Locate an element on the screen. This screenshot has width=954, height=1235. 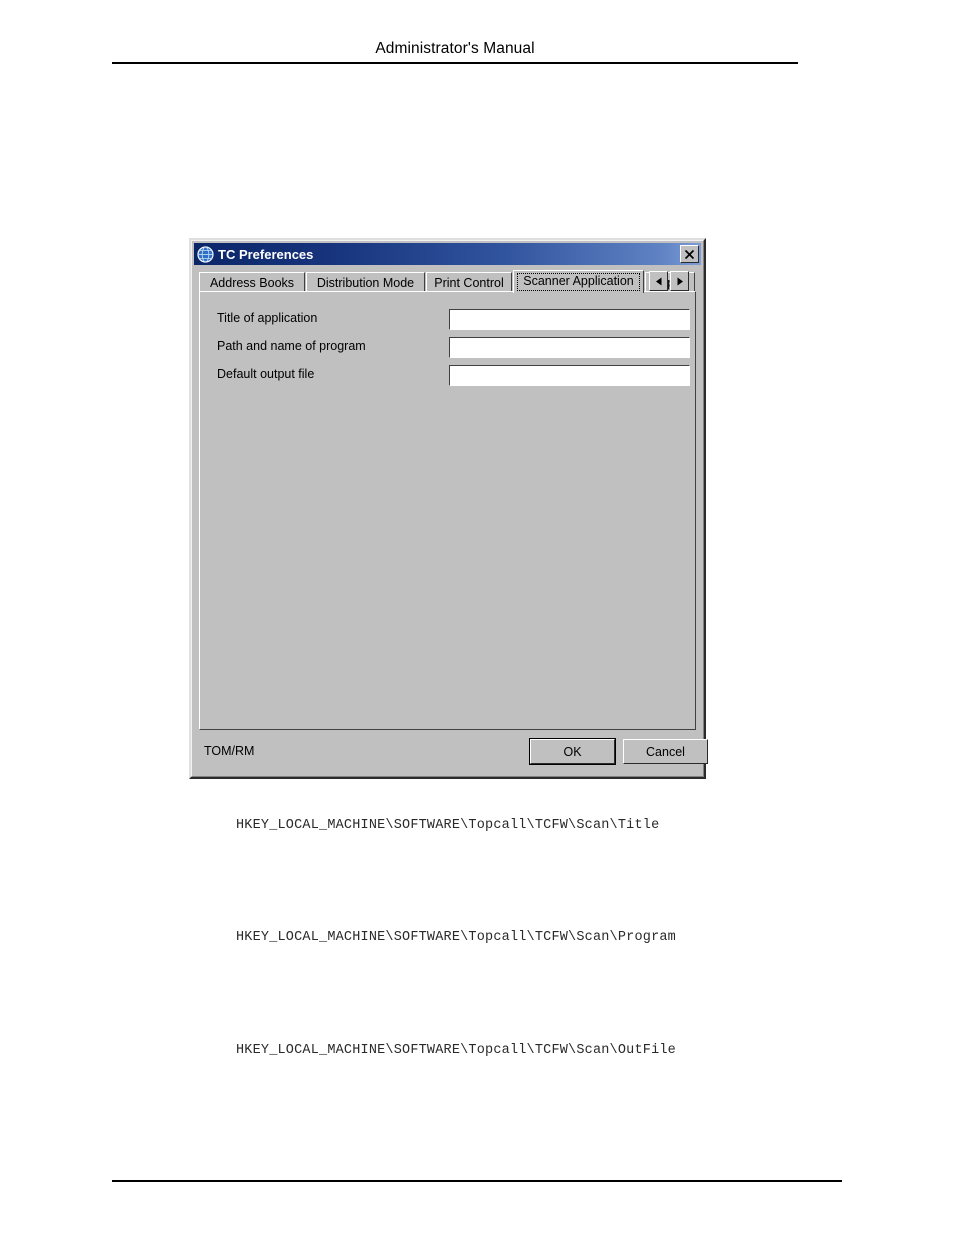
cancel-button: Cancel is located at coordinates (665, 751).